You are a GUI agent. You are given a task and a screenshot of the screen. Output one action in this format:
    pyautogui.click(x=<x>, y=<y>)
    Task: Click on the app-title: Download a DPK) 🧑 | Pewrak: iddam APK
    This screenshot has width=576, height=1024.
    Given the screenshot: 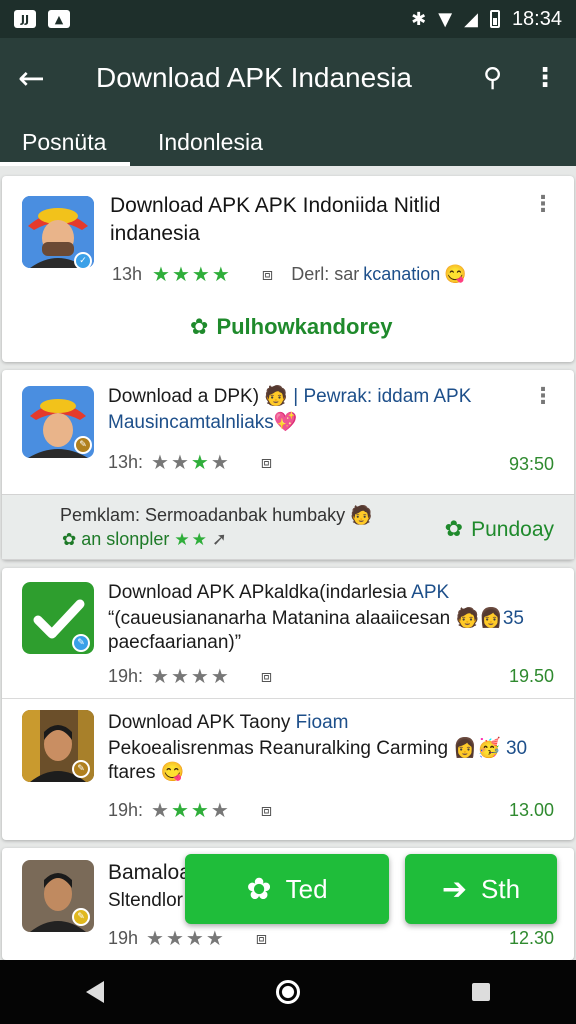 What is the action you would take?
    pyautogui.click(x=289, y=397)
    